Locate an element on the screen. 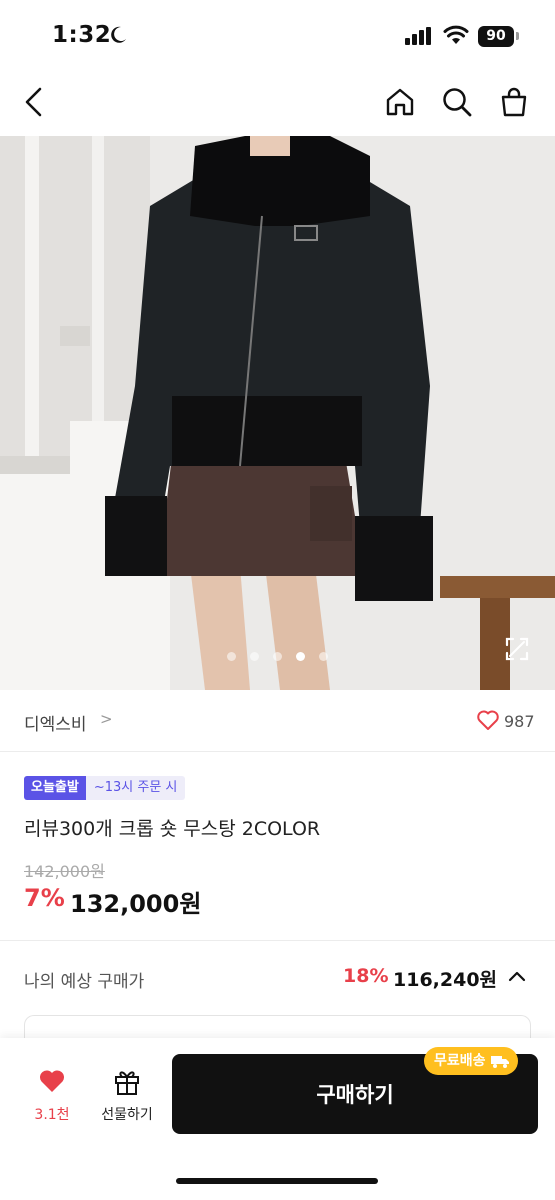  heart-filled-icon is located at coordinates (52, 1081).